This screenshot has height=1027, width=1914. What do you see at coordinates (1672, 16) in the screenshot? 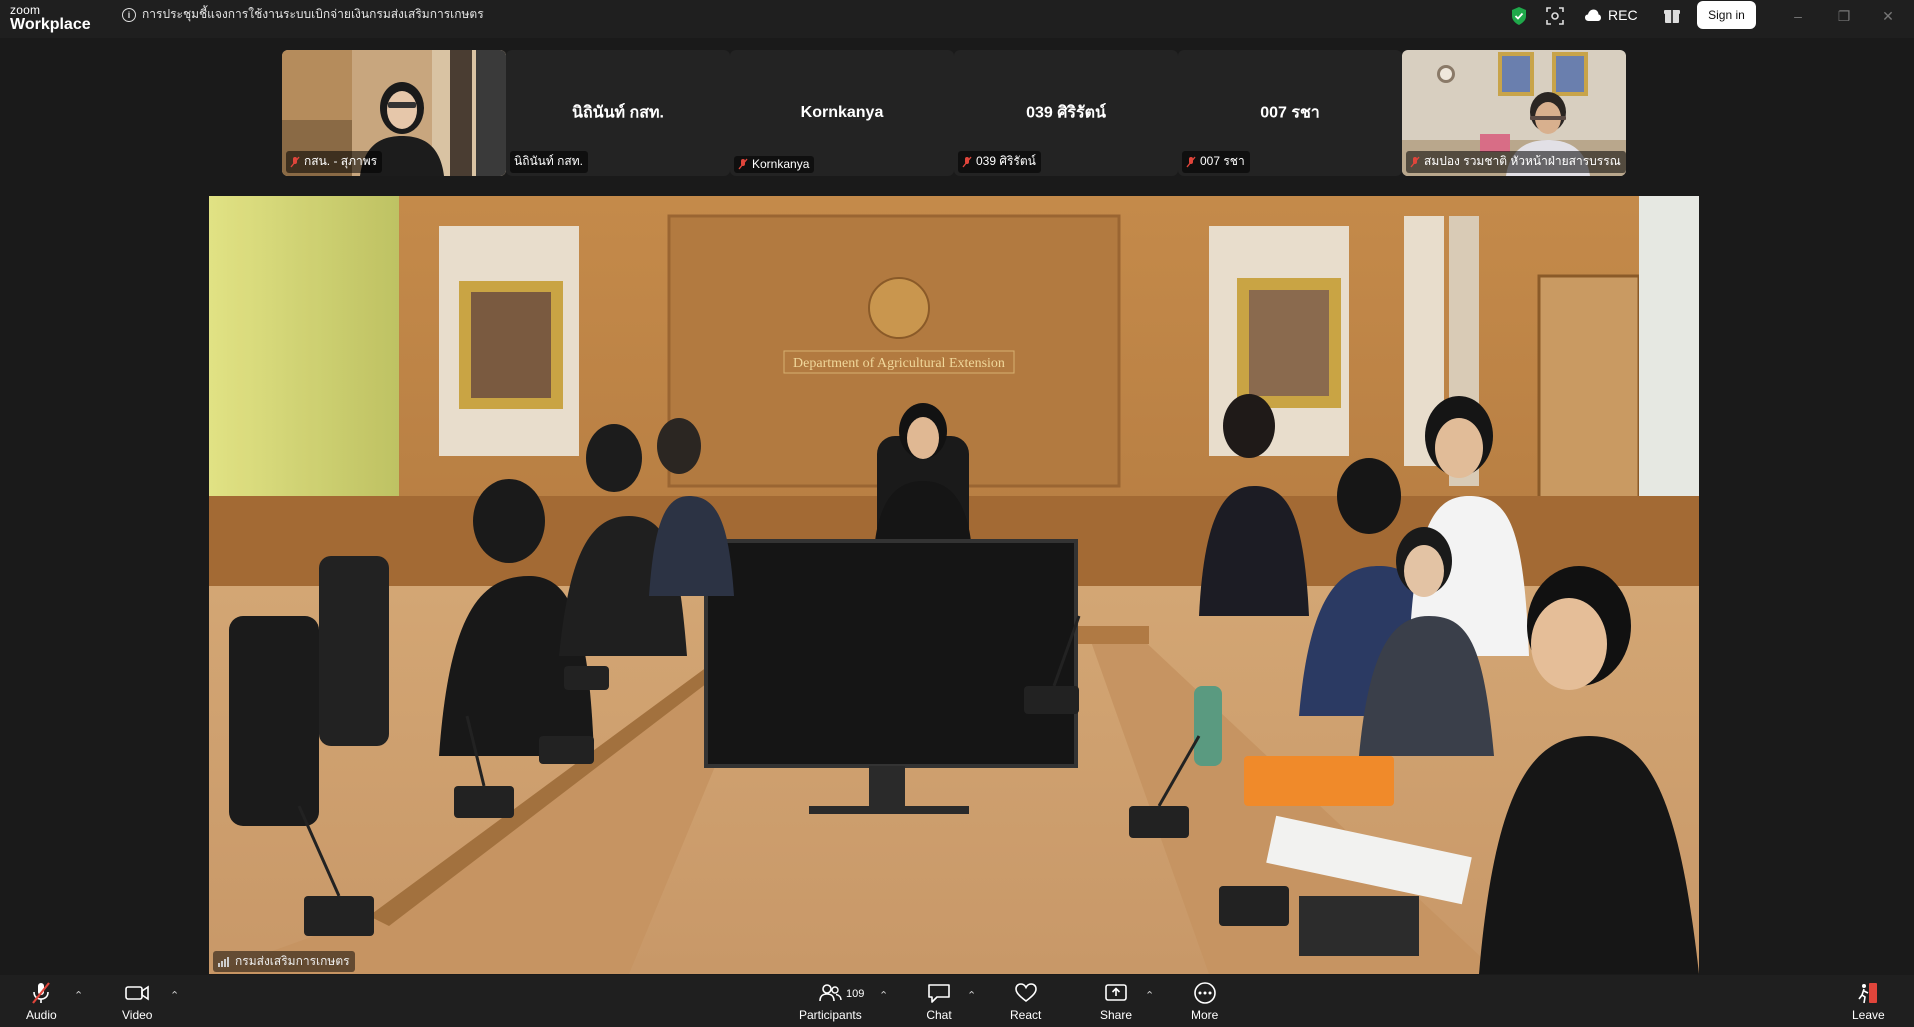
I see `apps-icon` at bounding box center [1672, 16].